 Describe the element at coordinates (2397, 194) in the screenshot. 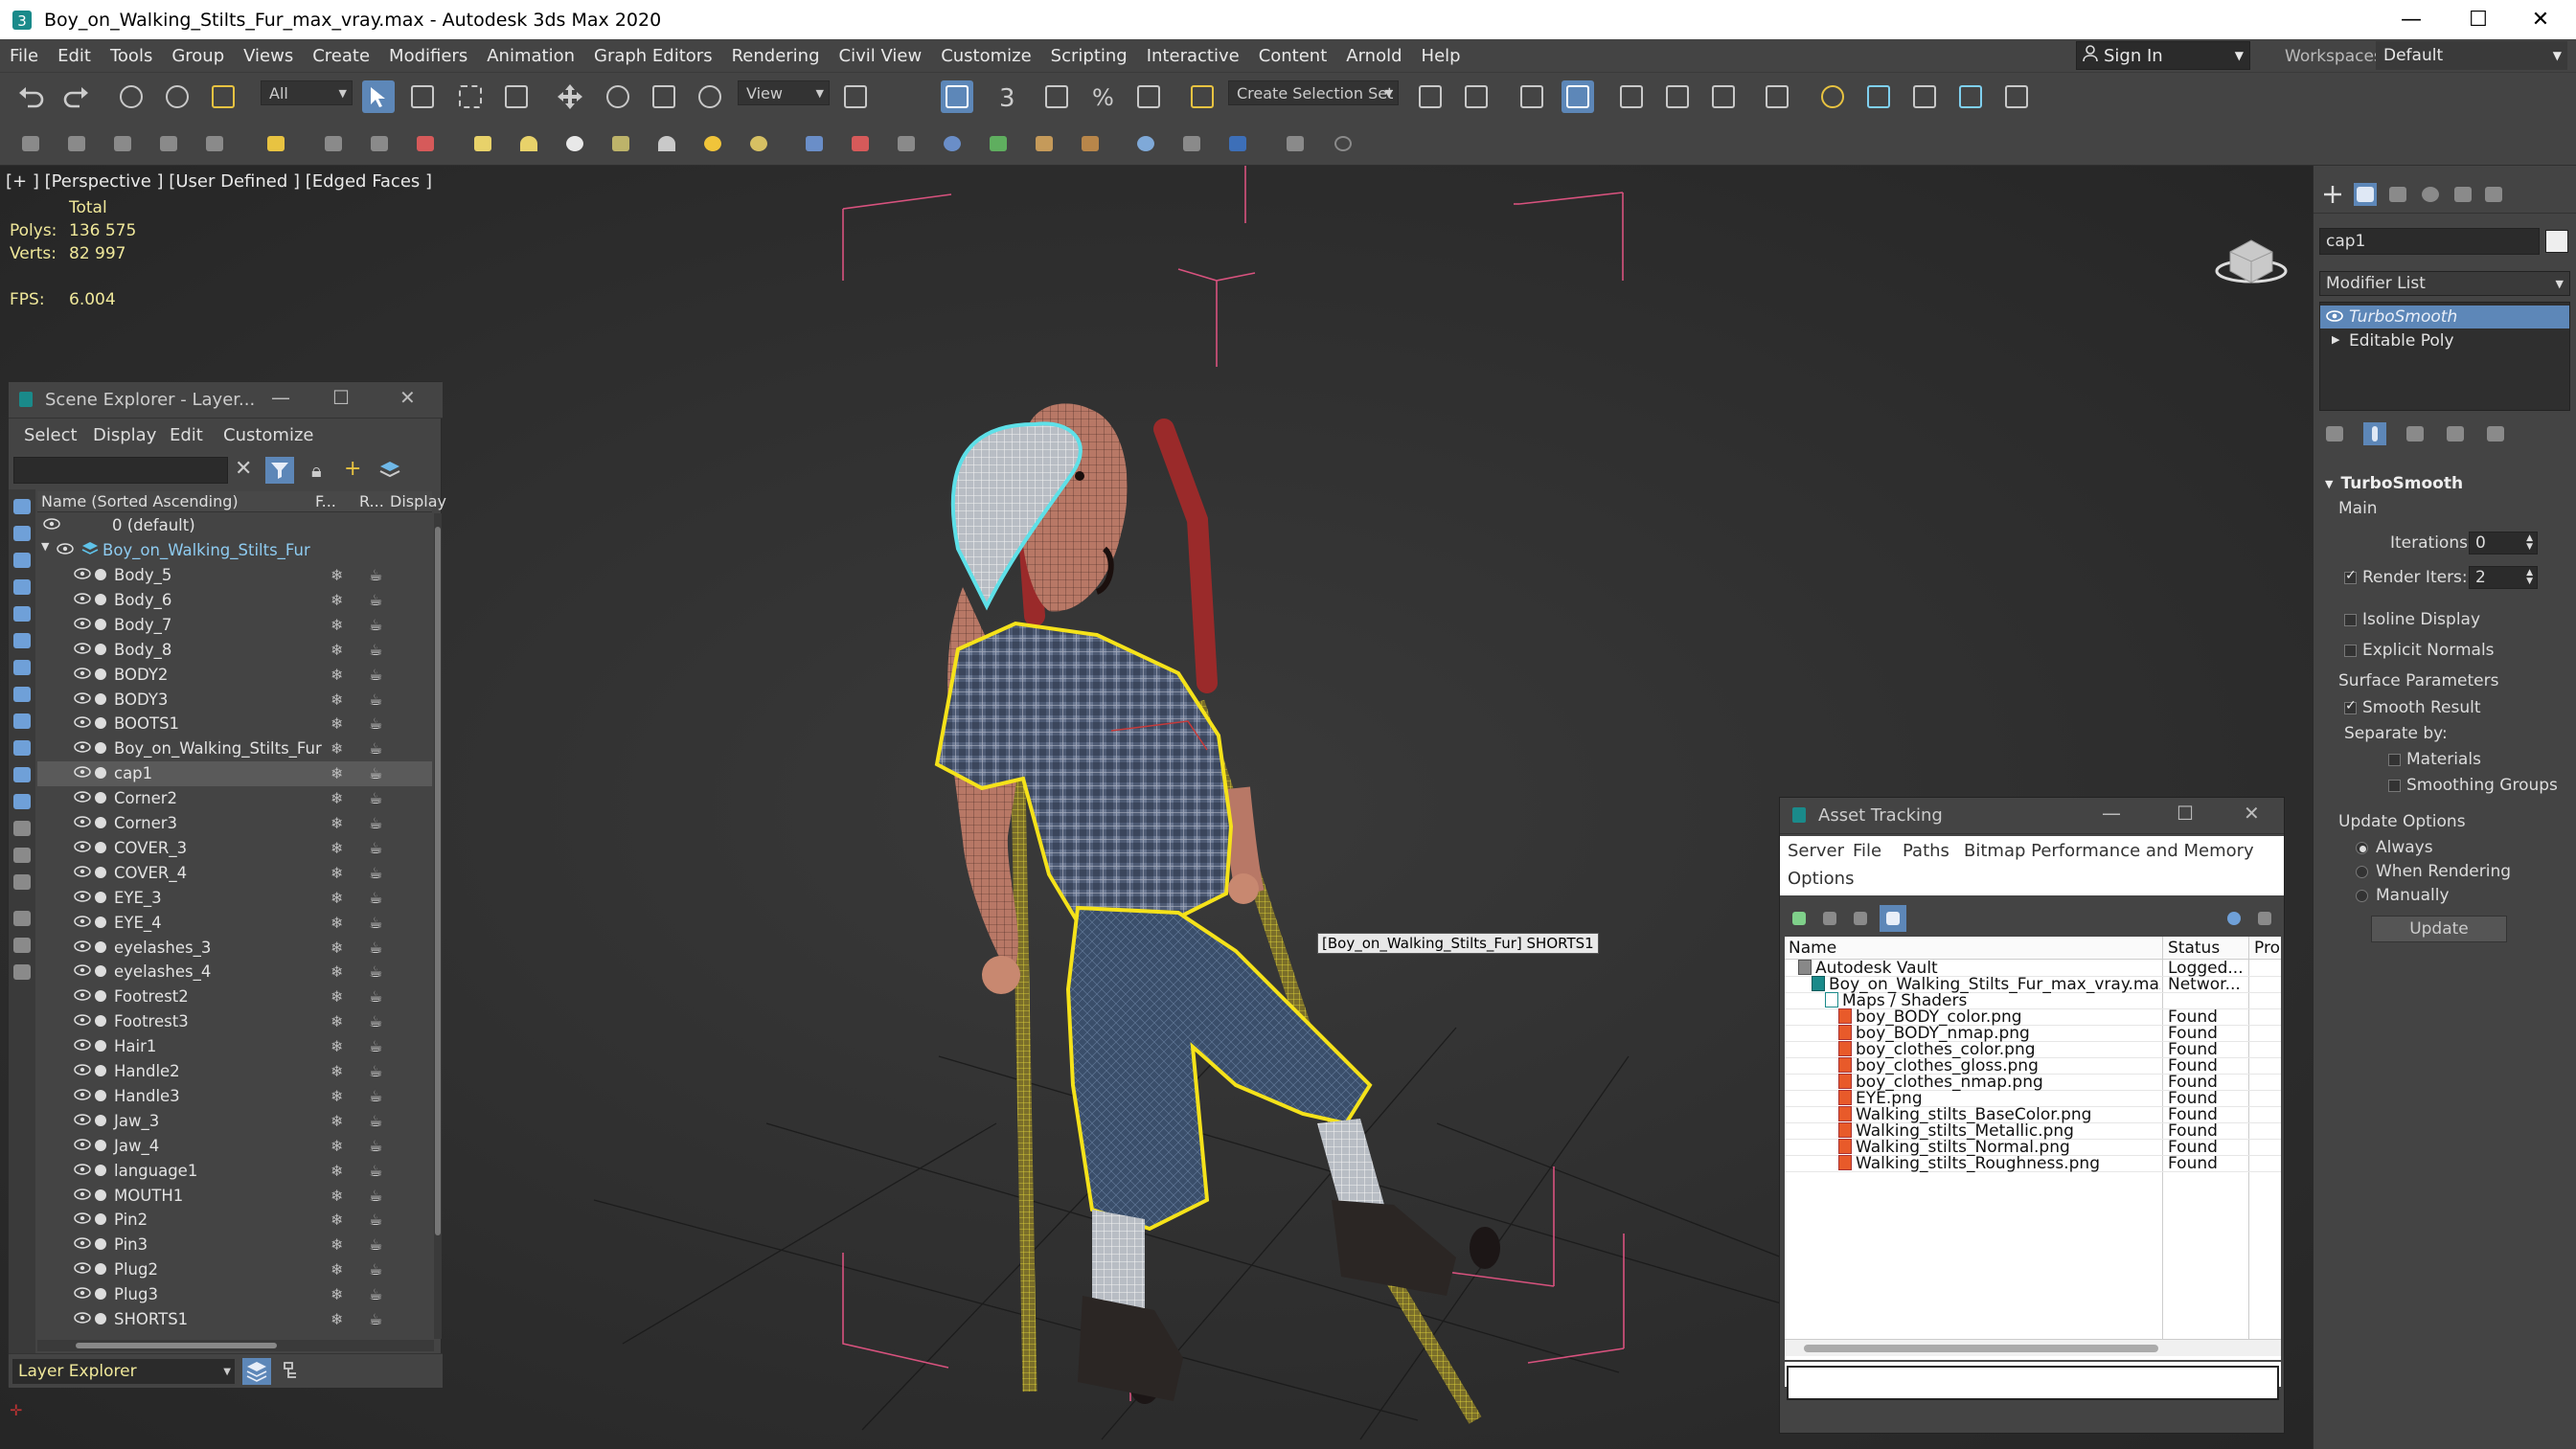

I see `hierarchy-tab-icon` at that location.